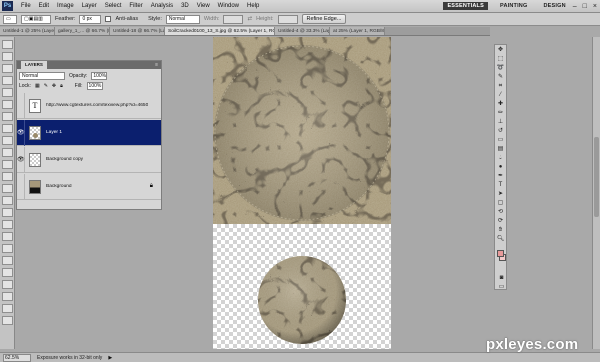 The image size is (600, 362). Describe the element at coordinates (500, 203) in the screenshot. I see `shape-tool-icon: ▢` at that location.